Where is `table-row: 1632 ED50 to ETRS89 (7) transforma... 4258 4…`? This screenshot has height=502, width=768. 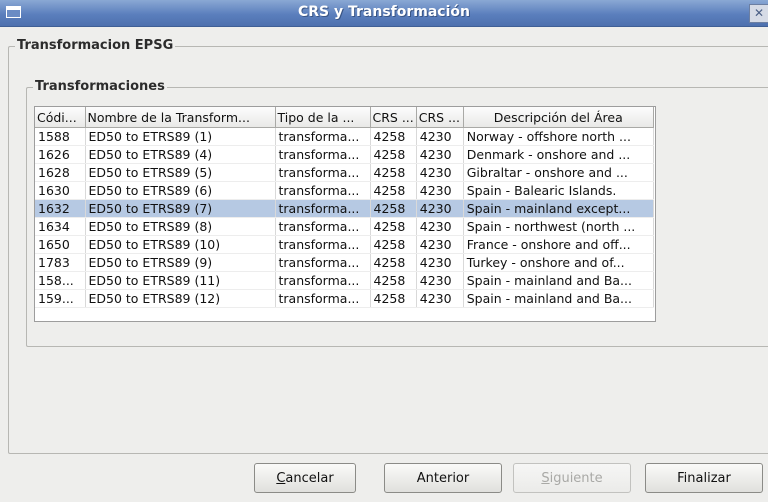
table-row: 1632 ED50 to ETRS89 (7) transforma... 4258 4… is located at coordinates (344, 208).